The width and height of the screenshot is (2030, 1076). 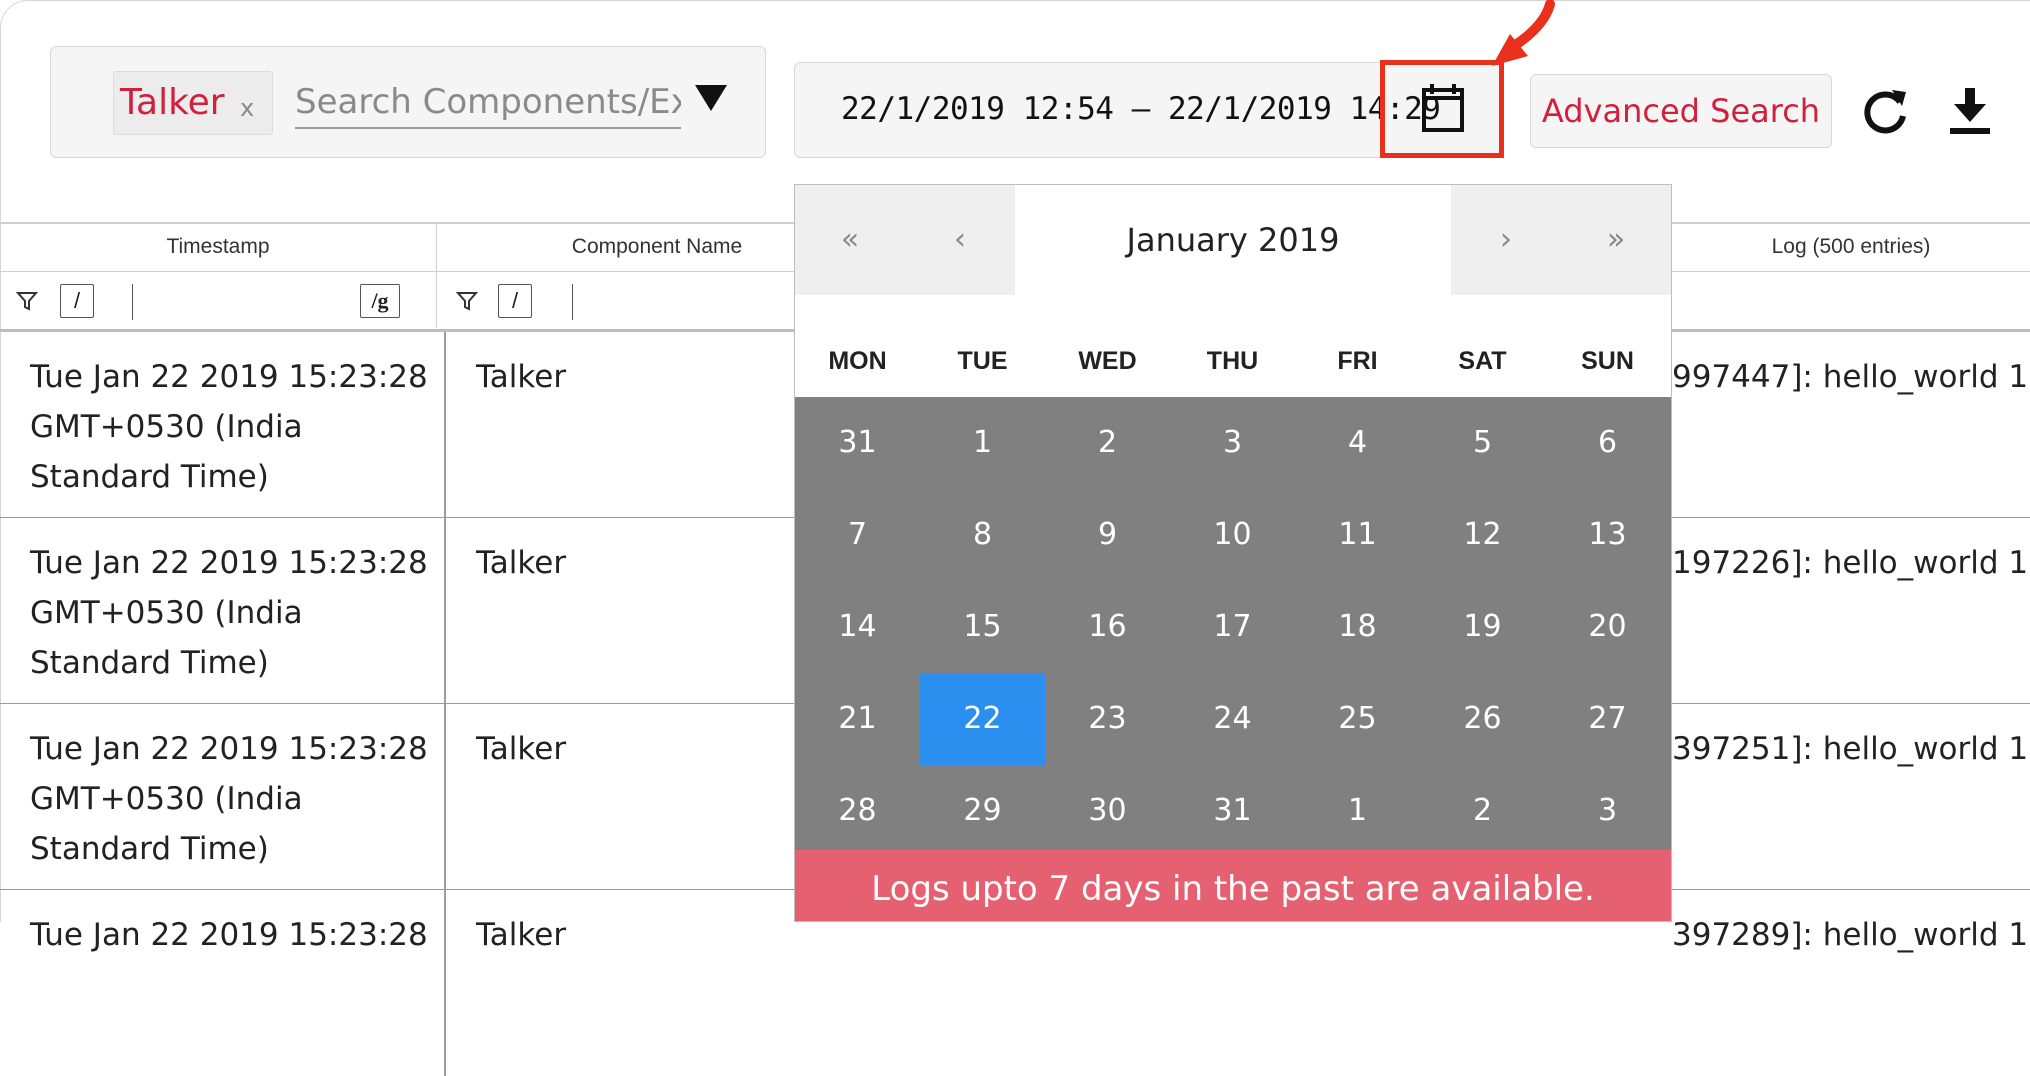 I want to click on regex-global-toggle: /g, so click(x=380, y=301).